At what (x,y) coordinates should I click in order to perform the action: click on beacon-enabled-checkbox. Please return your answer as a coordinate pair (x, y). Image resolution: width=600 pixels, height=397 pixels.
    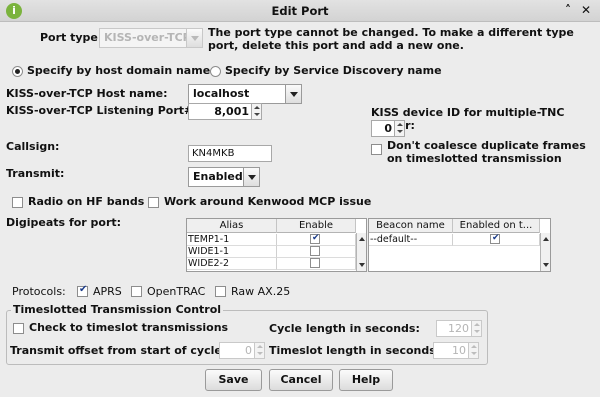
    Looking at the image, I should click on (495, 239).